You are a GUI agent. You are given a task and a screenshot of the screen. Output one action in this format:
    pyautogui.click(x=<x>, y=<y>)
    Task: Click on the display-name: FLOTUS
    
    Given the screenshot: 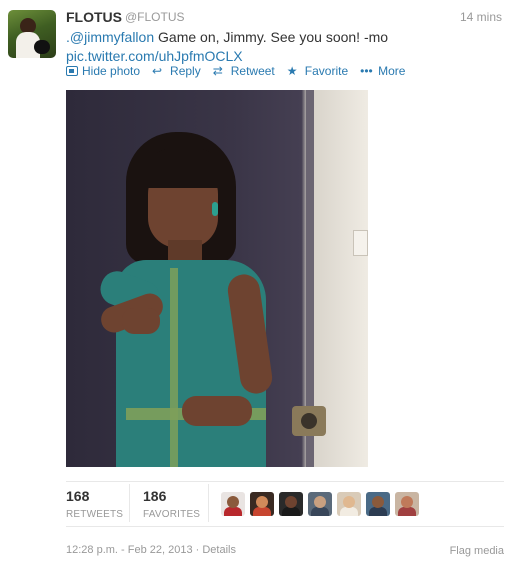 What is the action you would take?
    pyautogui.click(x=94, y=17)
    